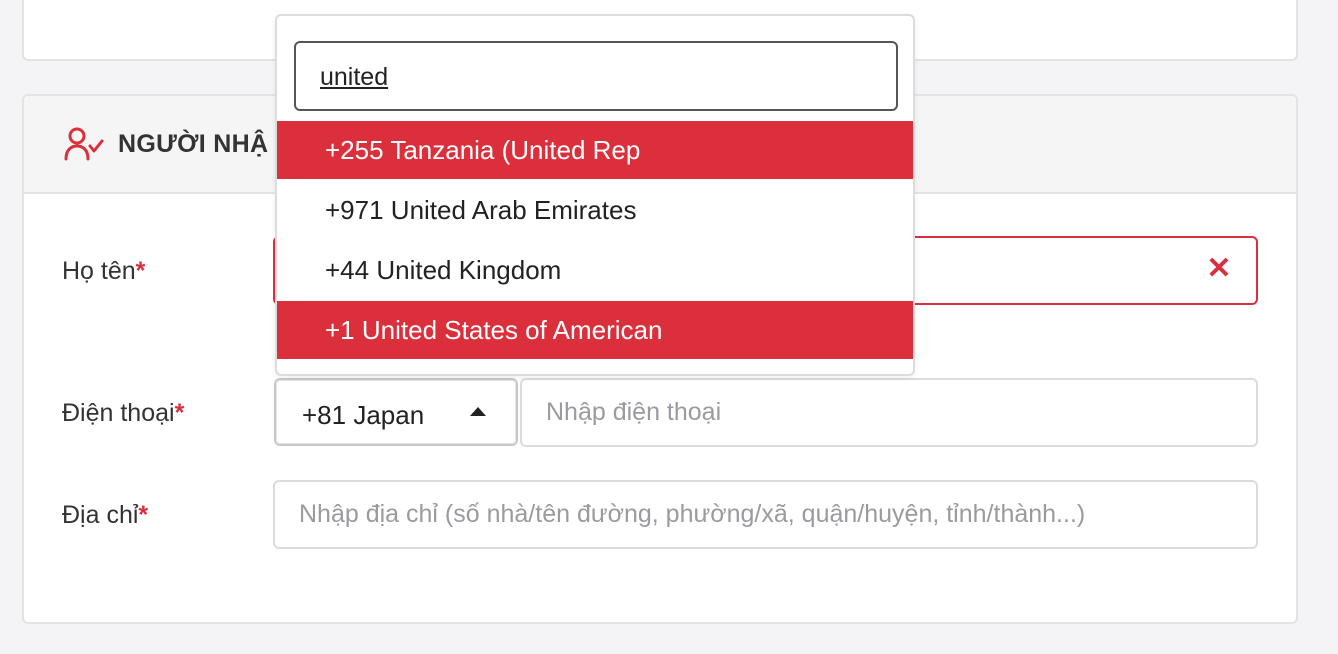  I want to click on phone-placeholder: Nhập điện thoại, so click(634, 412).